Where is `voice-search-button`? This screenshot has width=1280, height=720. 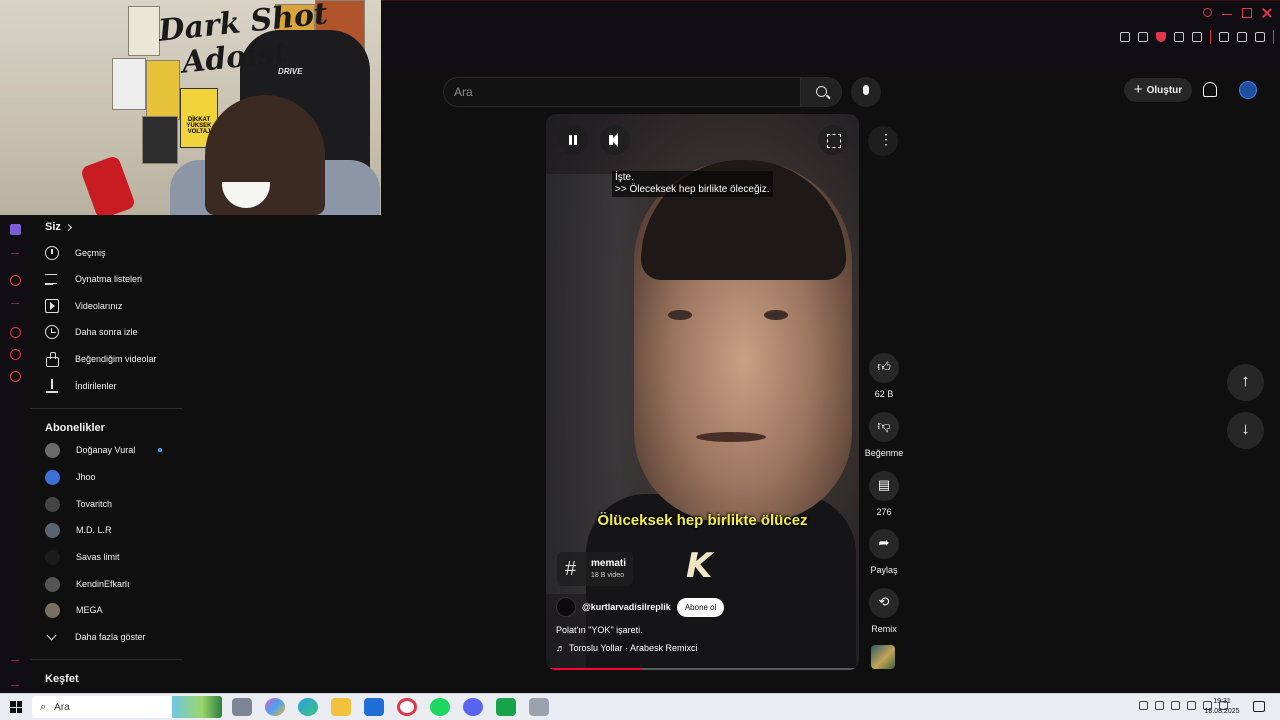 voice-search-button is located at coordinates (866, 92).